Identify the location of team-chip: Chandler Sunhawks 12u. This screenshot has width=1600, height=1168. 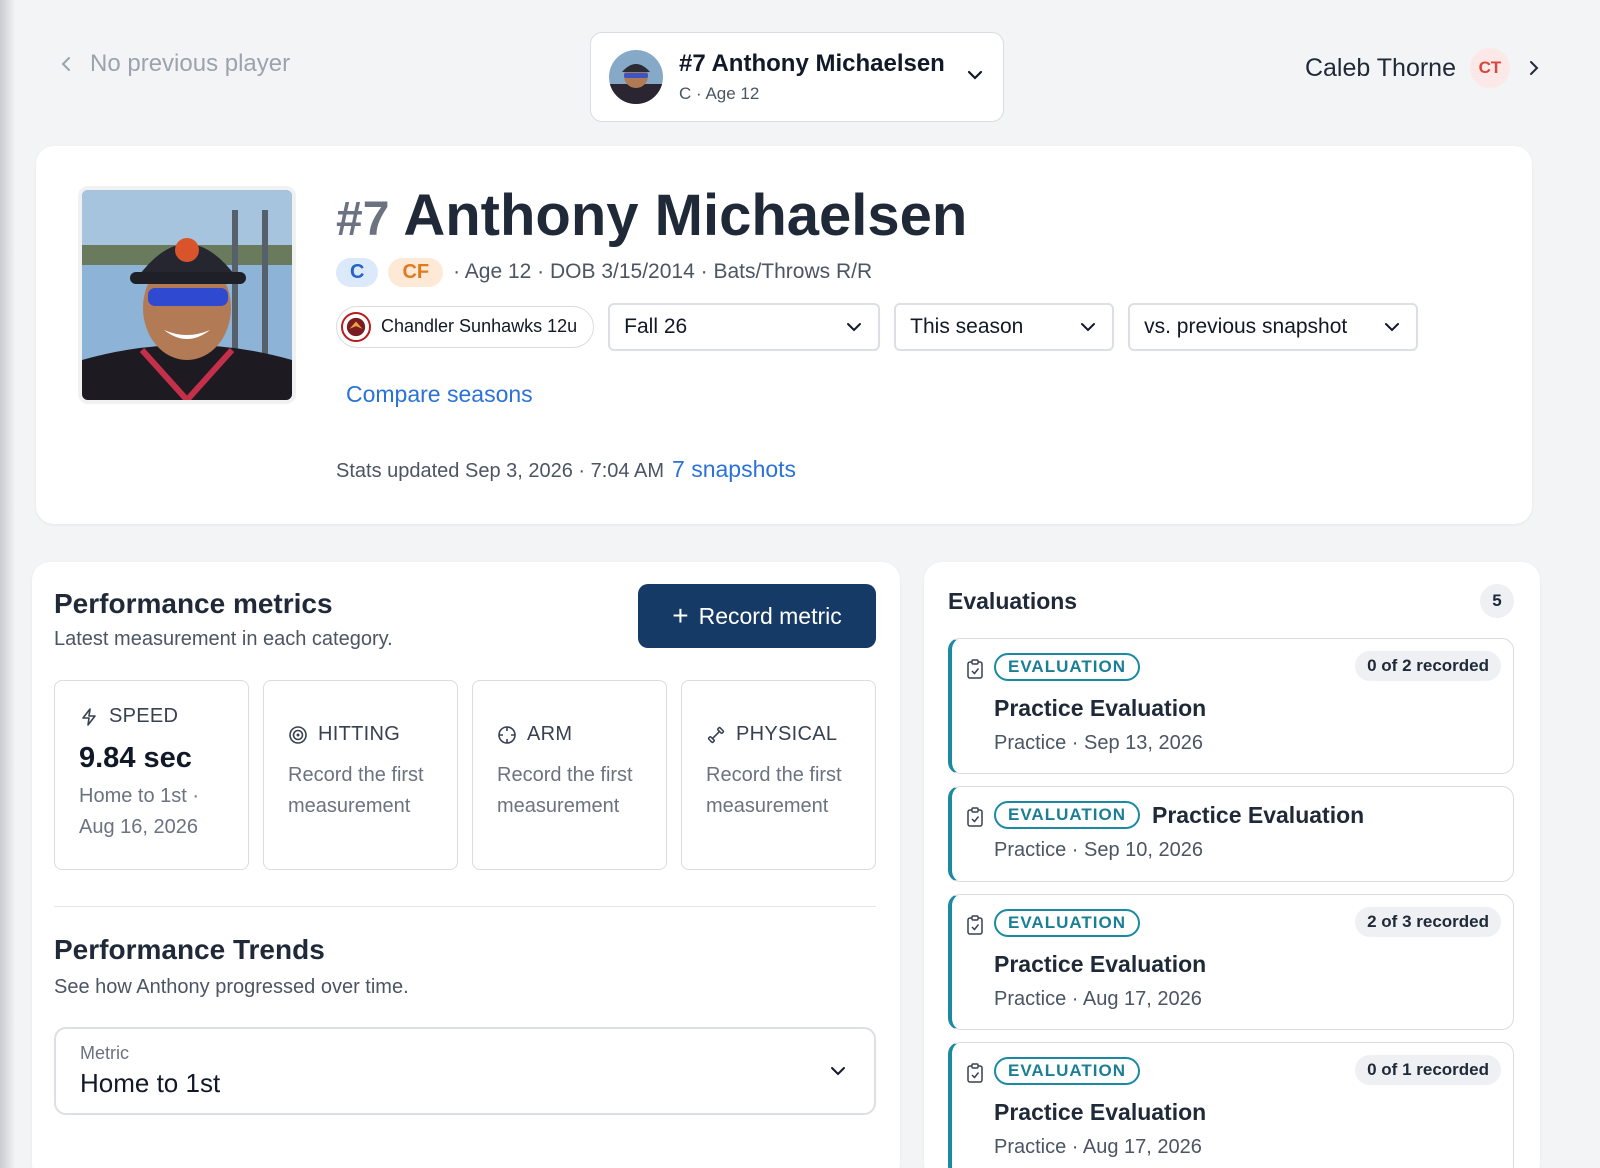
(465, 326).